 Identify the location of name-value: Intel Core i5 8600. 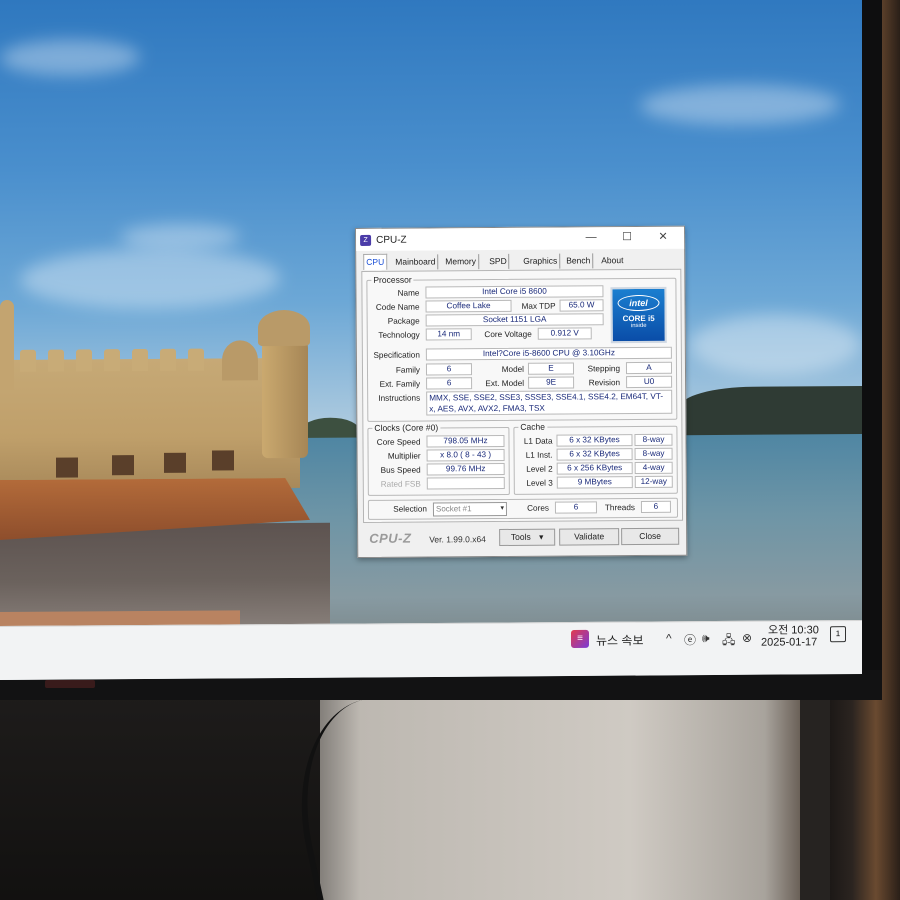
(514, 292).